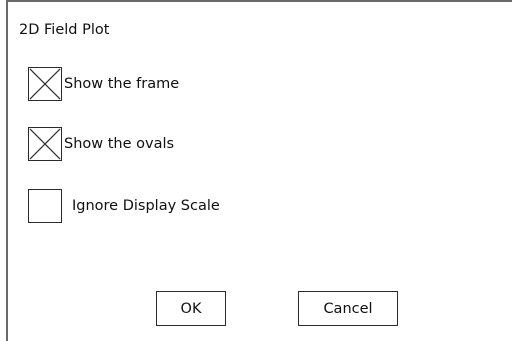  I want to click on option-show-frame: Show the frame, so click(103, 84).